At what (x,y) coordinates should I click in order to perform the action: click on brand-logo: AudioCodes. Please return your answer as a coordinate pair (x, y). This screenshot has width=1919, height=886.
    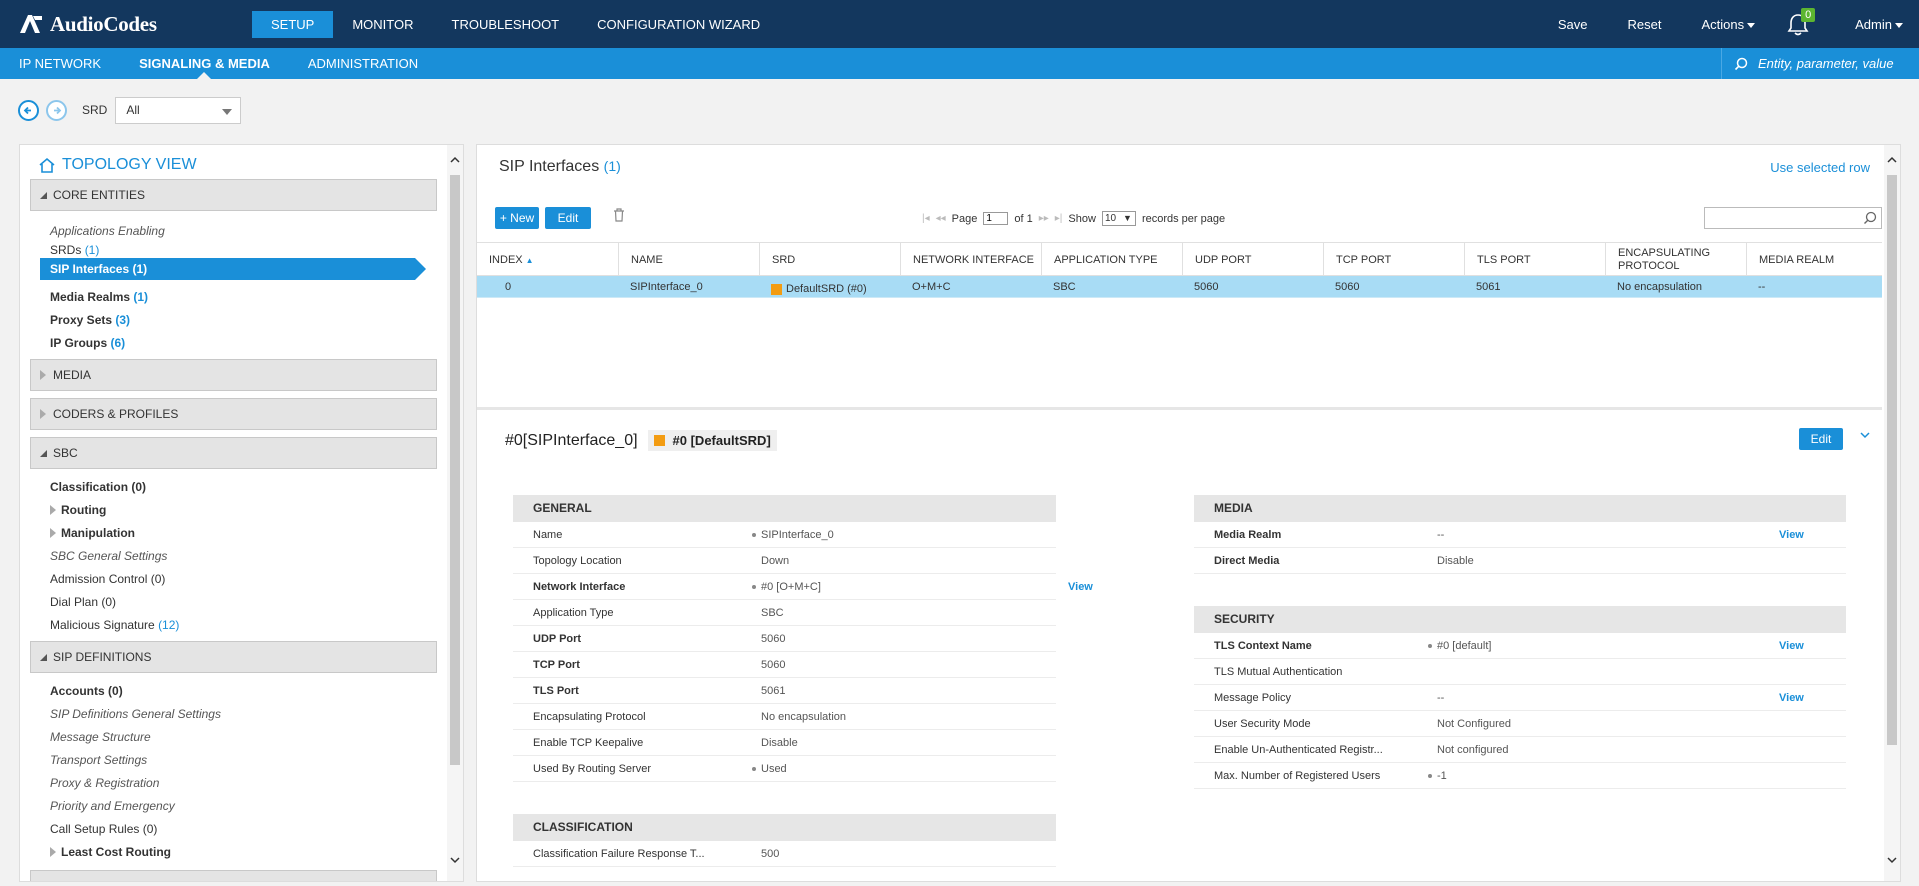
    Looking at the image, I should click on (87, 24).